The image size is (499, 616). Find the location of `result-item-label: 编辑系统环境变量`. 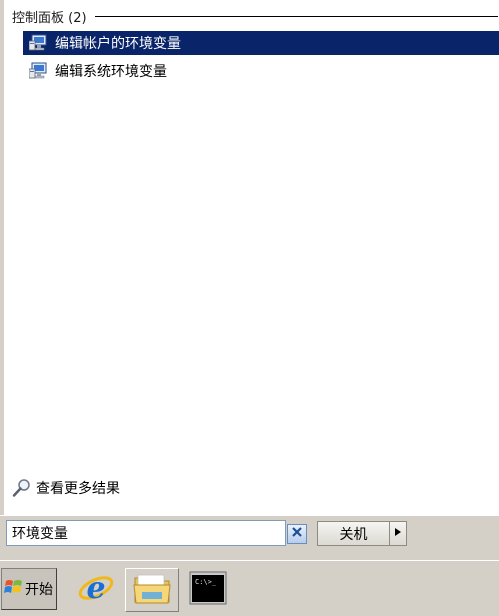

result-item-label: 编辑系统环境变量 is located at coordinates (111, 72).